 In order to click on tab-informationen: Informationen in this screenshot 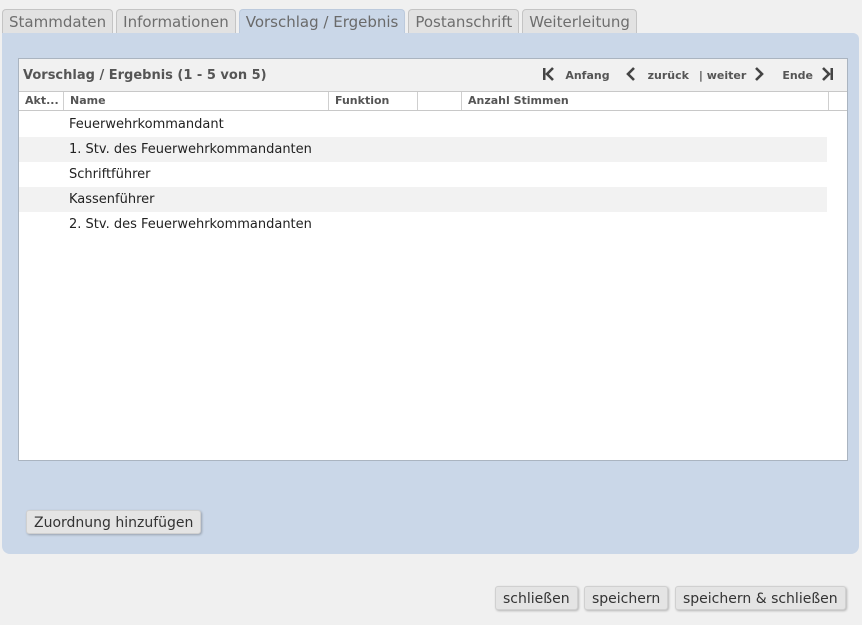, I will do `click(176, 21)`.